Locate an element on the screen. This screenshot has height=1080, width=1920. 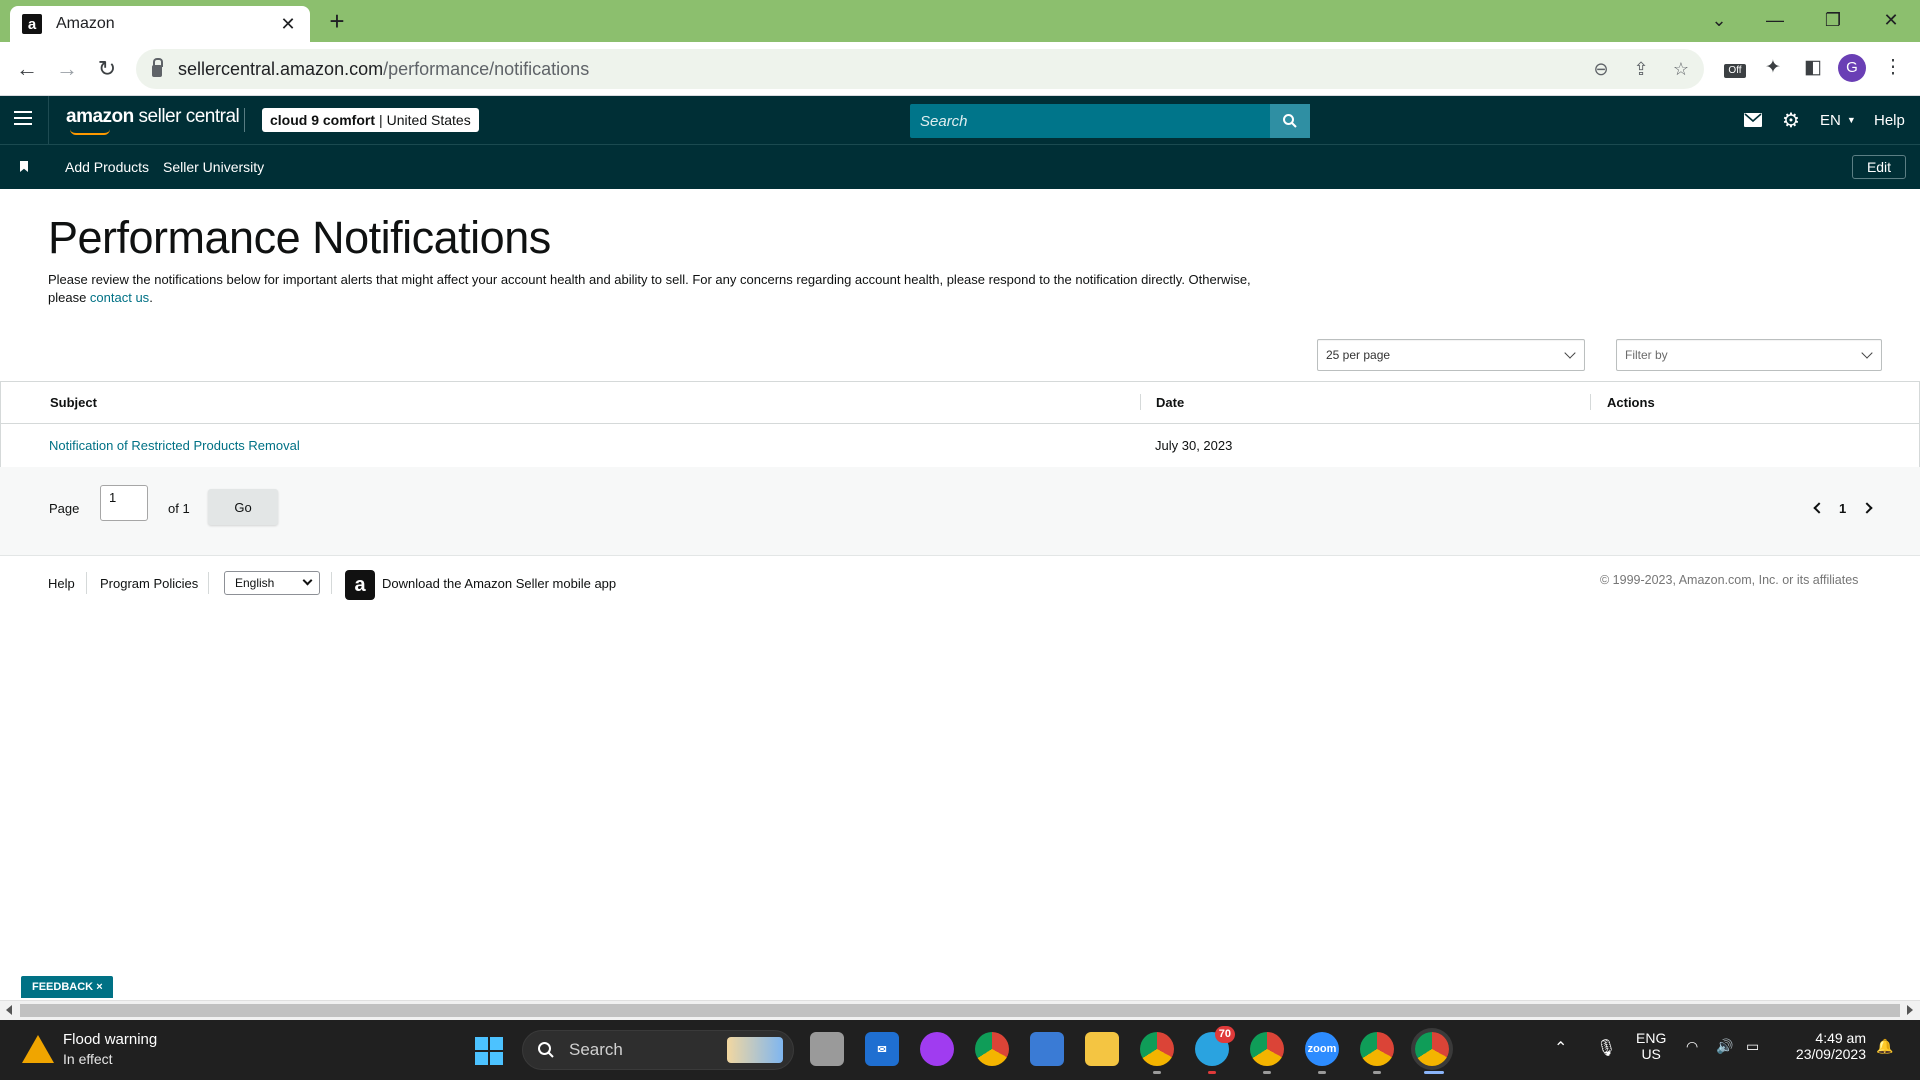
page-number-input is located at coordinates (124, 503).